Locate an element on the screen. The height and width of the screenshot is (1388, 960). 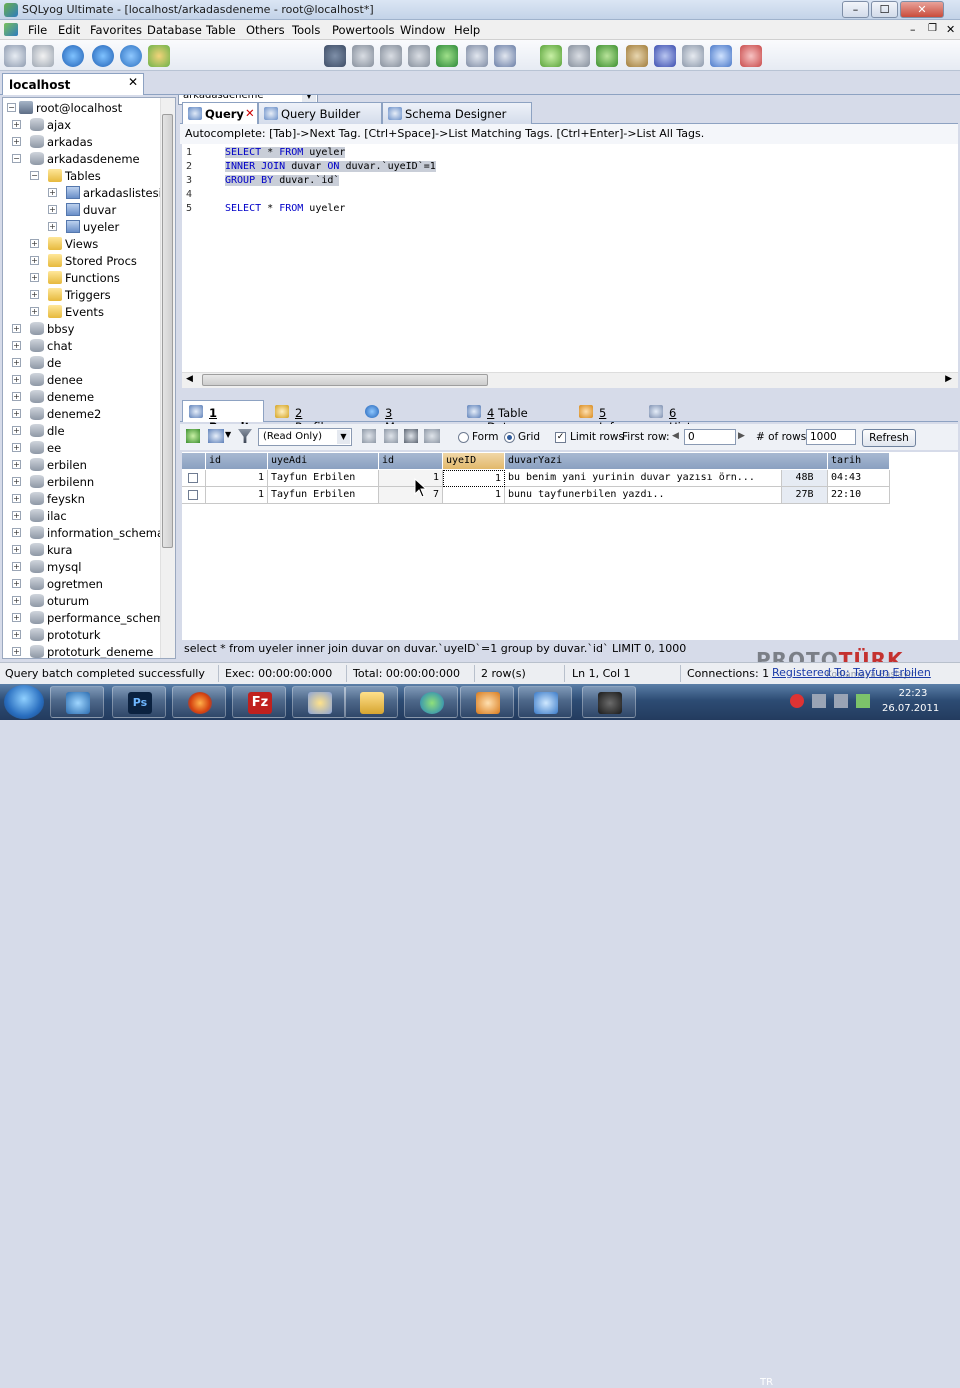
user-manager-icon is located at coordinates (335, 56).